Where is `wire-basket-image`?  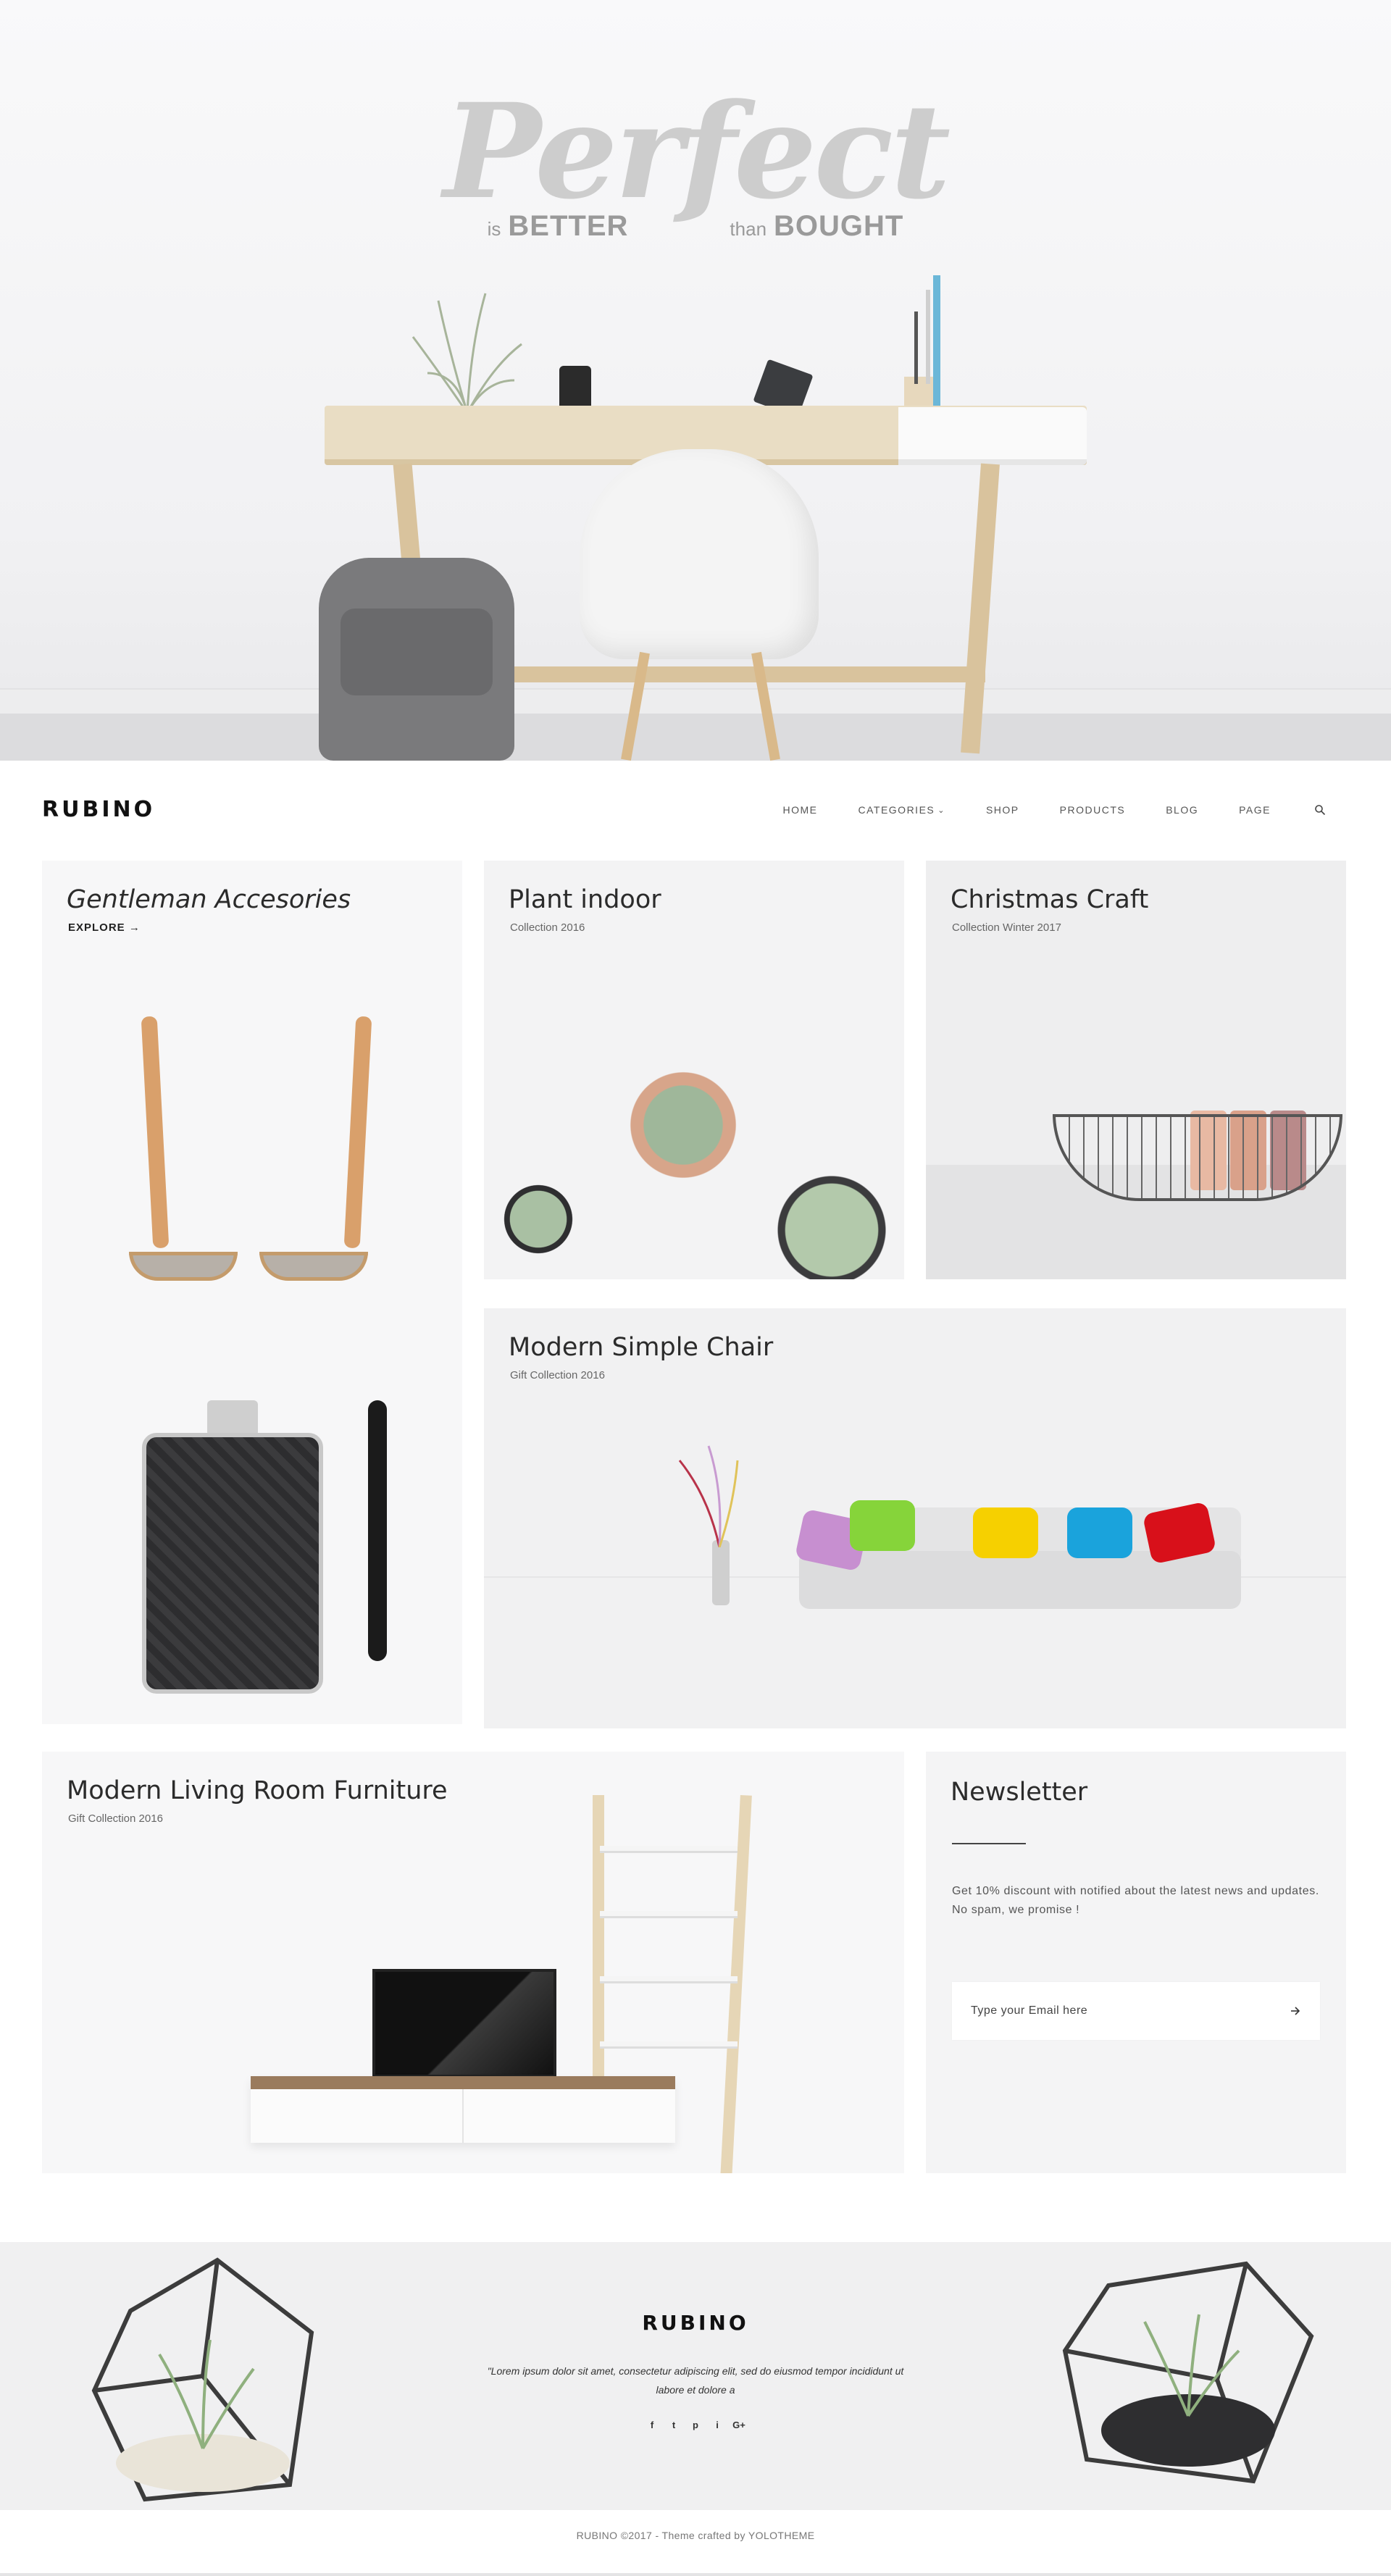 wire-basket-image is located at coordinates (1197, 1157).